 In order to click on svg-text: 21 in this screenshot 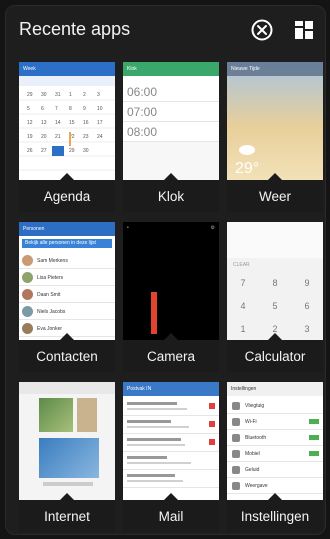, I will do `click(58, 137)`.